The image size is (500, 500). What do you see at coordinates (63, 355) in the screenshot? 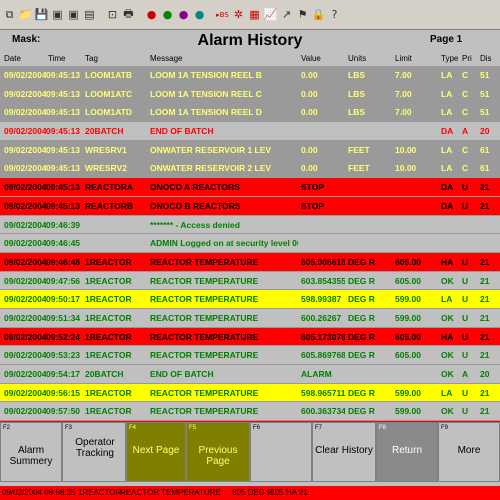
I see `cell-time: 09:53:23` at bounding box center [63, 355].